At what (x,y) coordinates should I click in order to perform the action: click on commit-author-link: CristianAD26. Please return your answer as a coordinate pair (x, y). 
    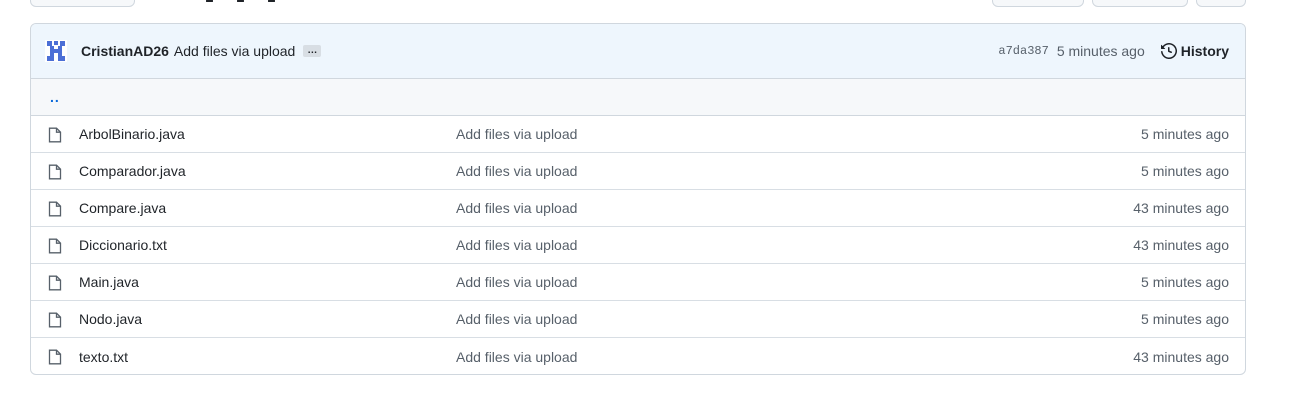
    Looking at the image, I should click on (125, 51).